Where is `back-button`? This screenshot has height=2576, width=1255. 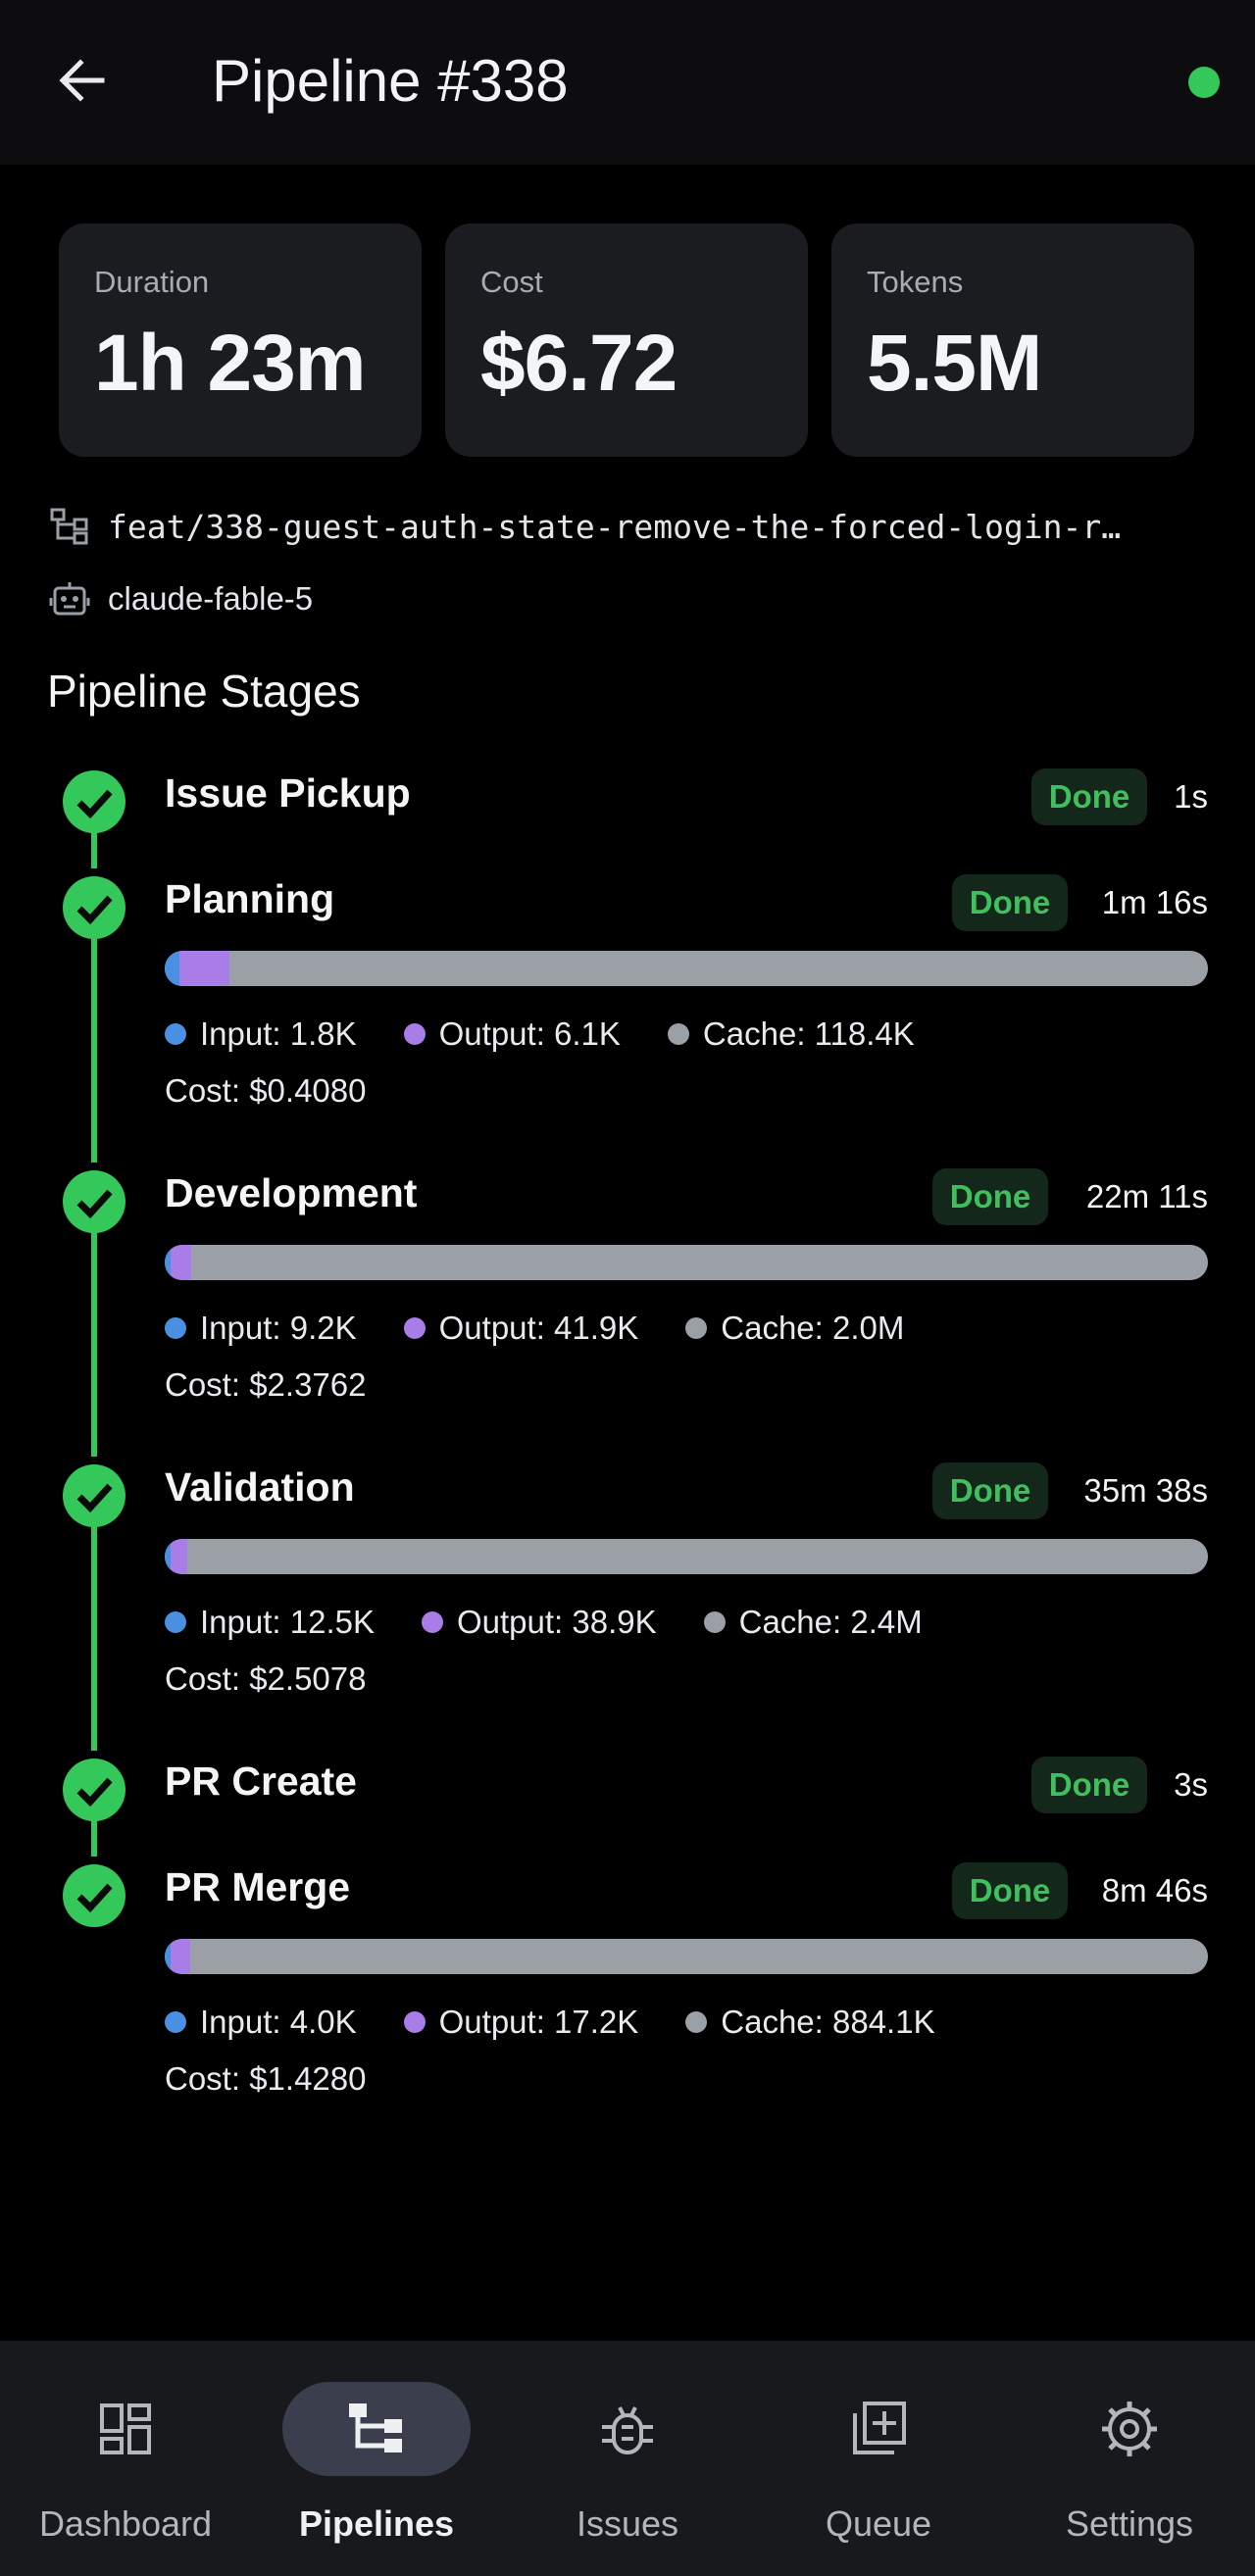
back-button is located at coordinates (82, 80).